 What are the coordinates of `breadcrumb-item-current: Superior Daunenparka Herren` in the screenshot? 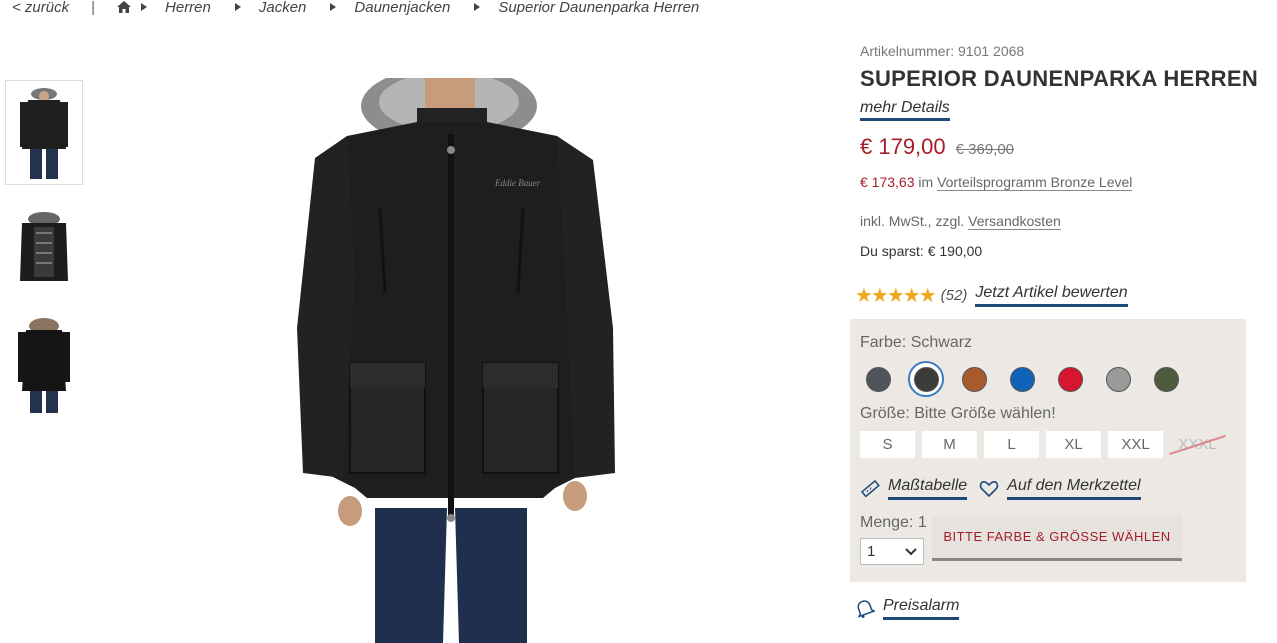 It's located at (599, 8).